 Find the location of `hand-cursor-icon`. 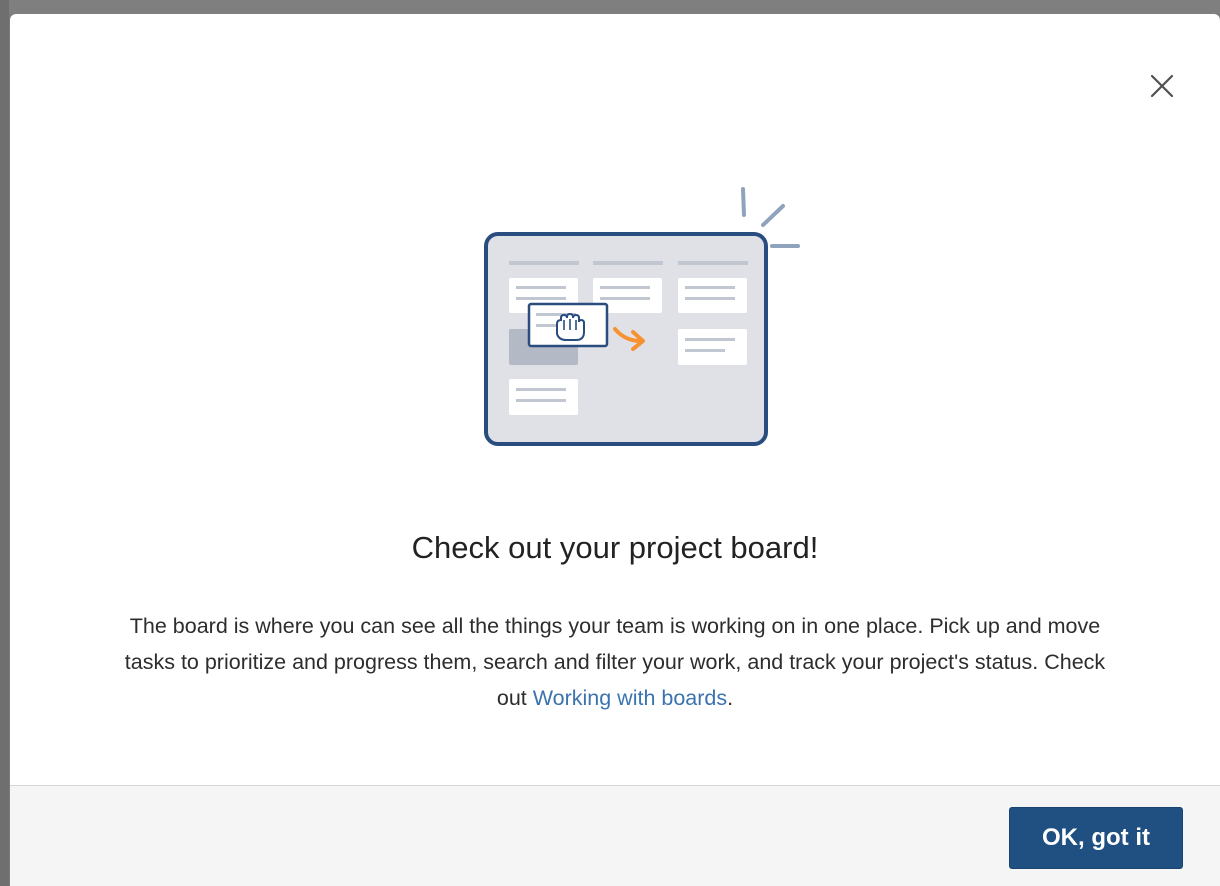

hand-cursor-icon is located at coordinates (570, 326).